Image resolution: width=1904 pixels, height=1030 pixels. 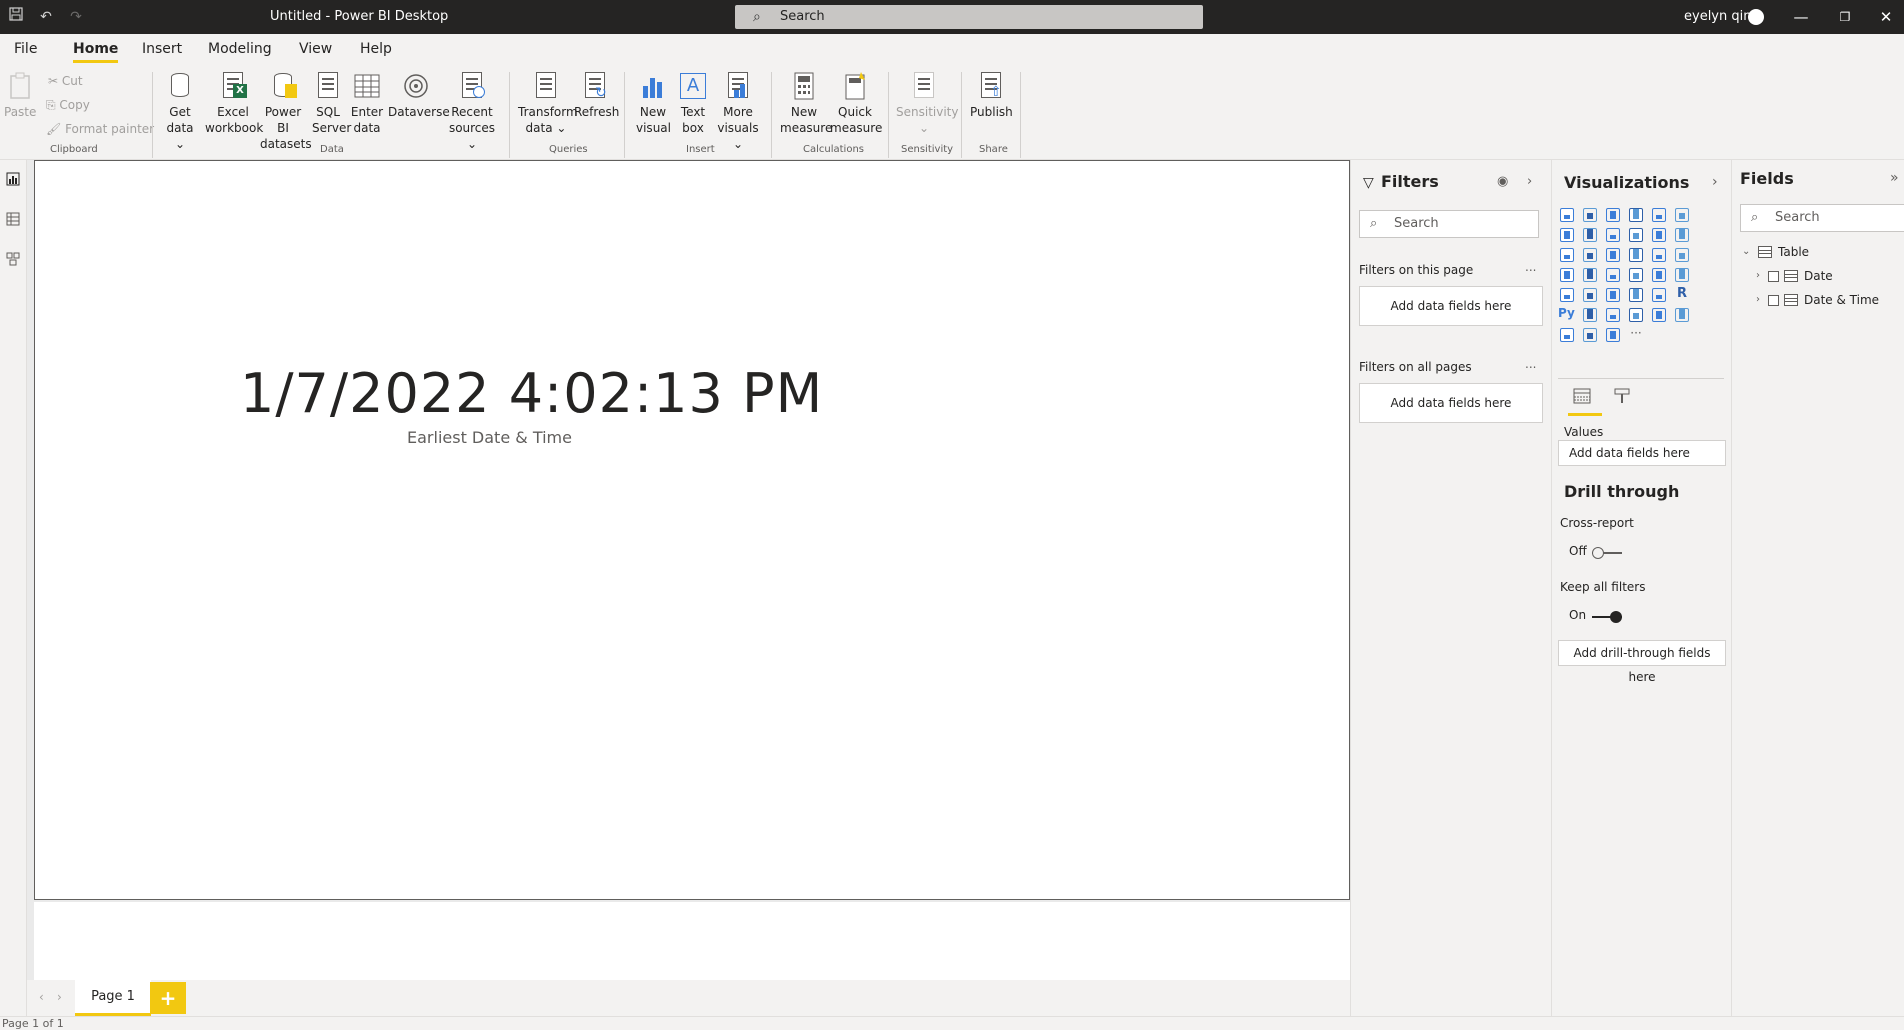 I want to click on avatar, so click(x=1756, y=17).